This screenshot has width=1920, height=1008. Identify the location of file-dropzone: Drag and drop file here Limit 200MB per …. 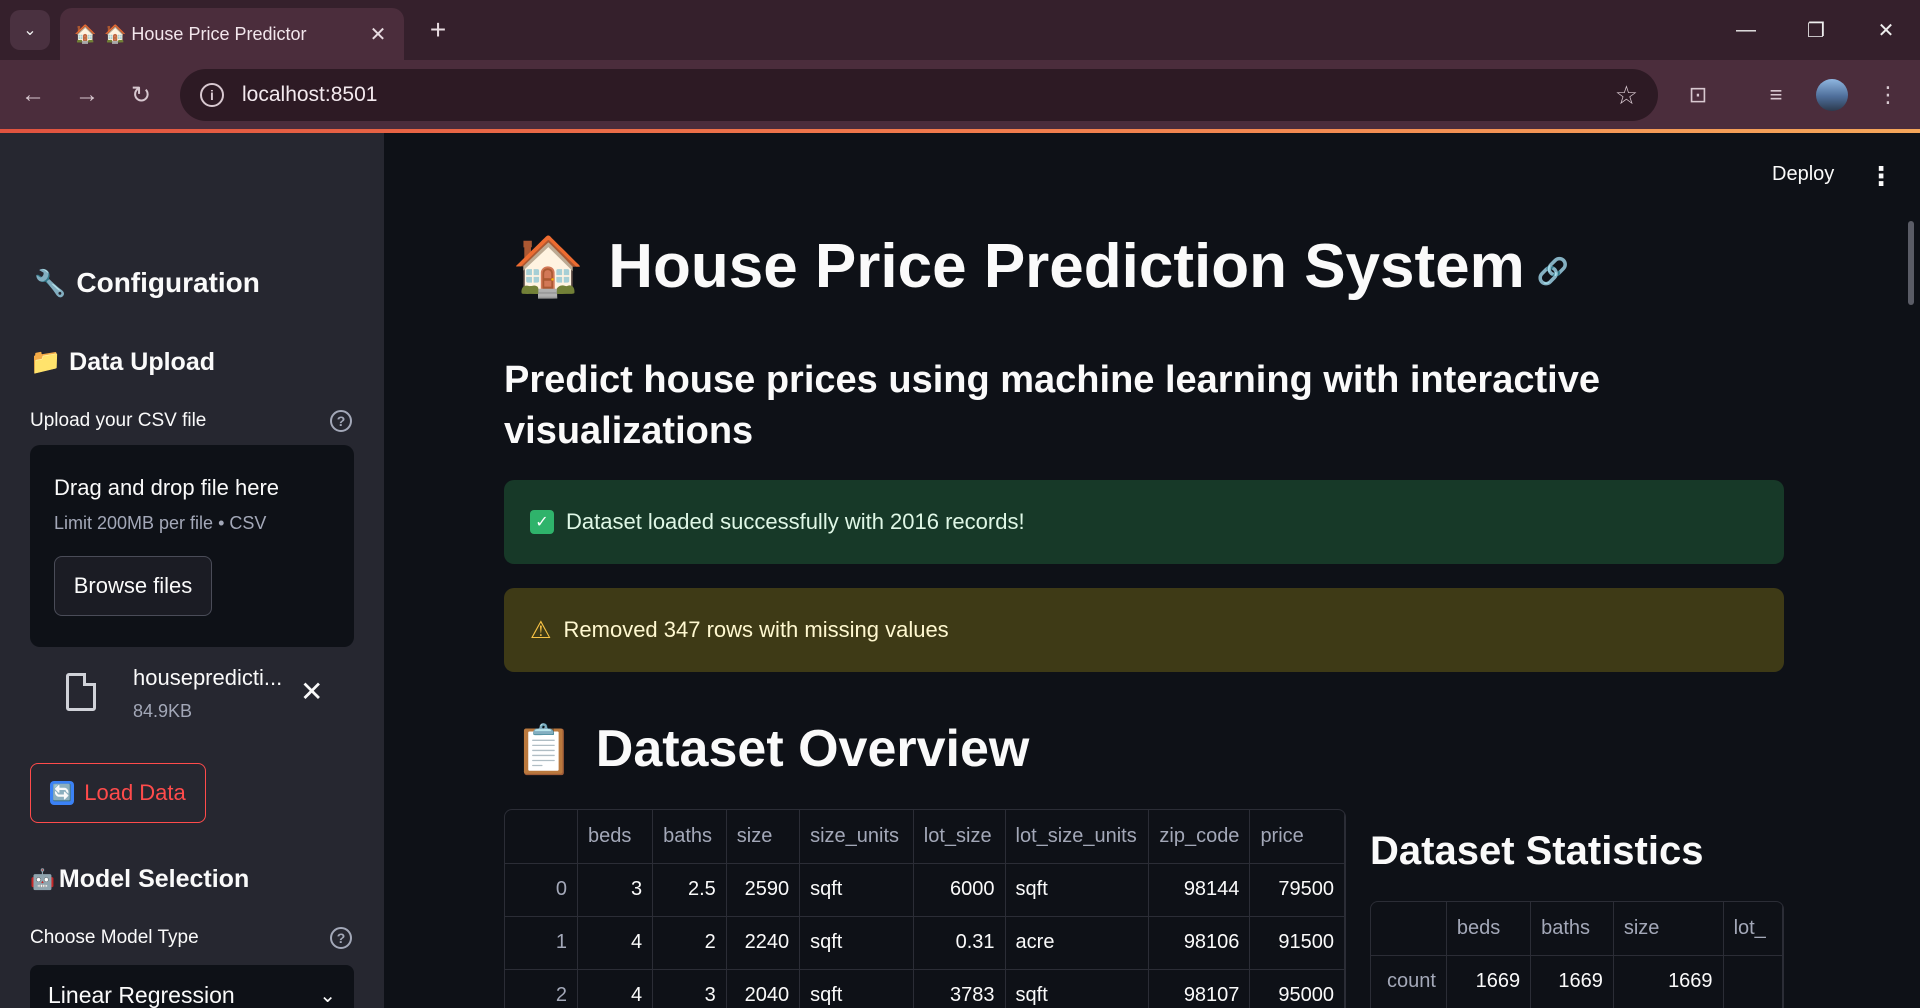
(192, 546).